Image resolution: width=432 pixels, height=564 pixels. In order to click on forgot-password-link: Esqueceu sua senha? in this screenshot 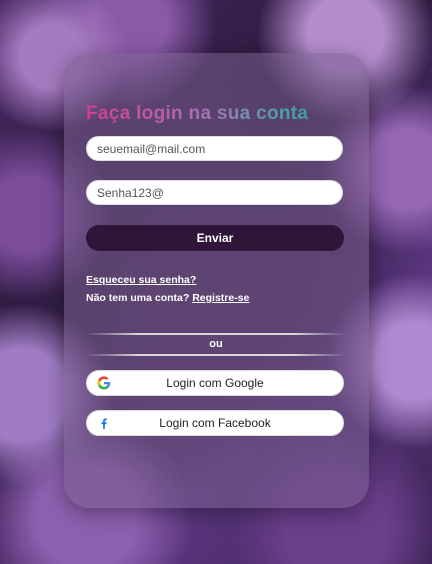, I will do `click(141, 280)`.